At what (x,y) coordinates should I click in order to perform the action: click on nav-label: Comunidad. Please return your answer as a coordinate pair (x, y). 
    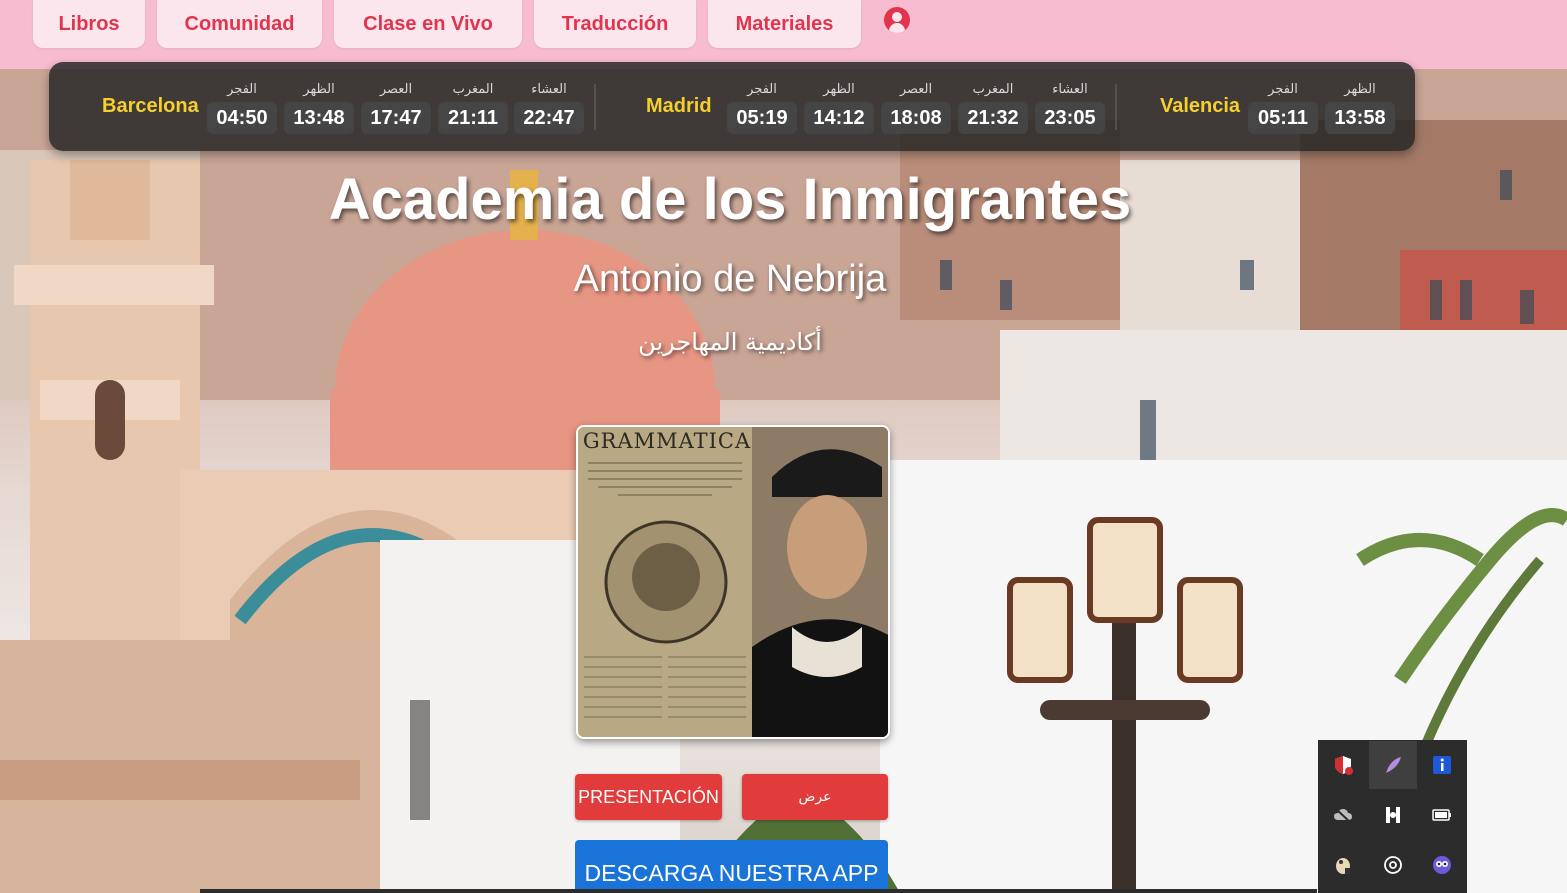
    Looking at the image, I should click on (239, 23).